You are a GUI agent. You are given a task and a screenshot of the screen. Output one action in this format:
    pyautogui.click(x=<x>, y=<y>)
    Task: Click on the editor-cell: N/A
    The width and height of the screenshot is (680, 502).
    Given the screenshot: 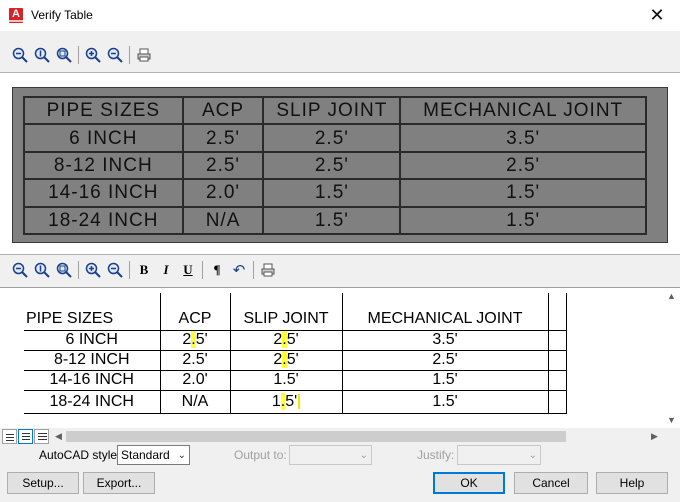 What is the action you would take?
    pyautogui.click(x=195, y=401)
    